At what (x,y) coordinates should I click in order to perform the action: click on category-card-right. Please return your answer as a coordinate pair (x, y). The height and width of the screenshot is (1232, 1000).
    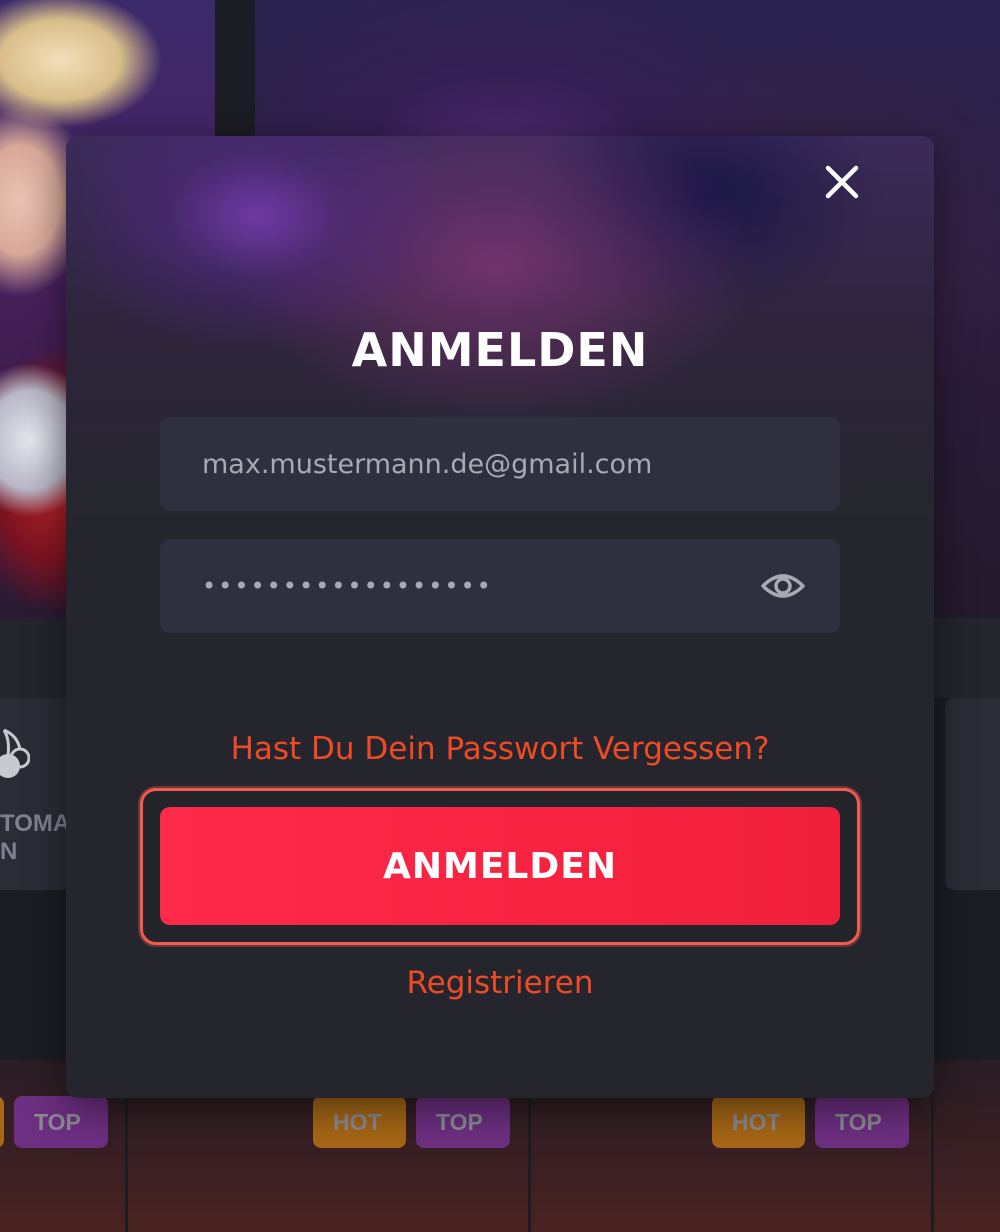
    Looking at the image, I should click on (972, 794).